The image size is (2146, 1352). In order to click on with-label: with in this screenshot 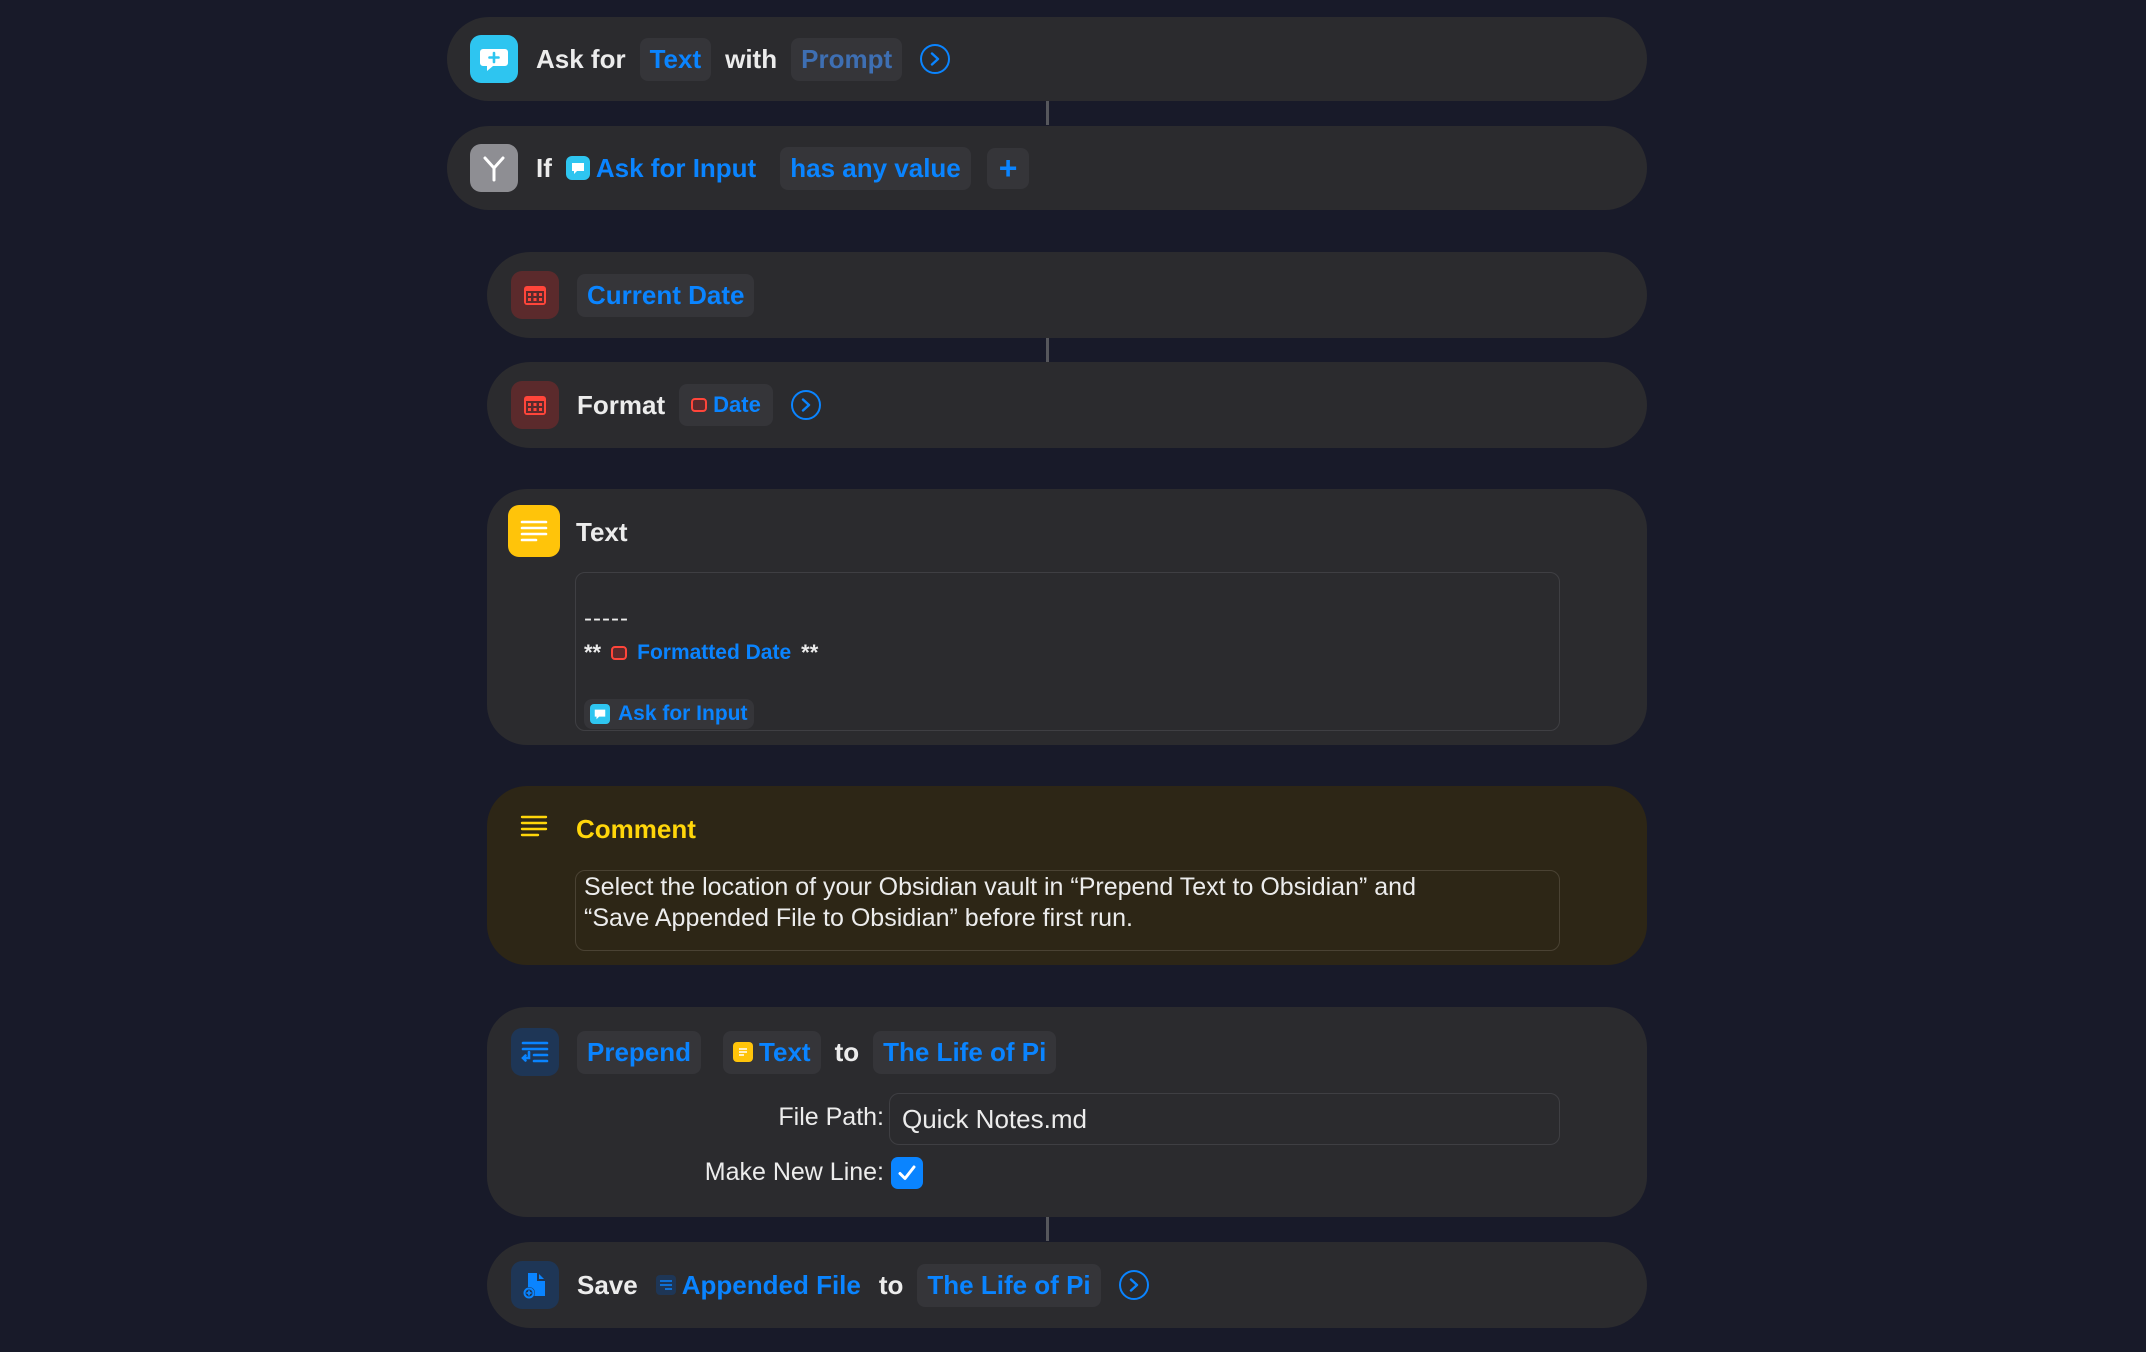, I will do `click(751, 58)`.